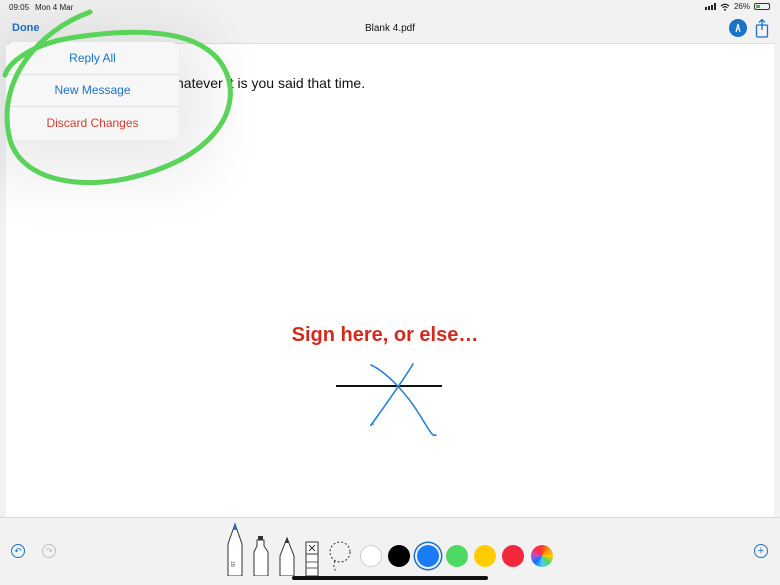 This screenshot has height=585, width=780. I want to click on color-swatch-white, so click(371, 556).